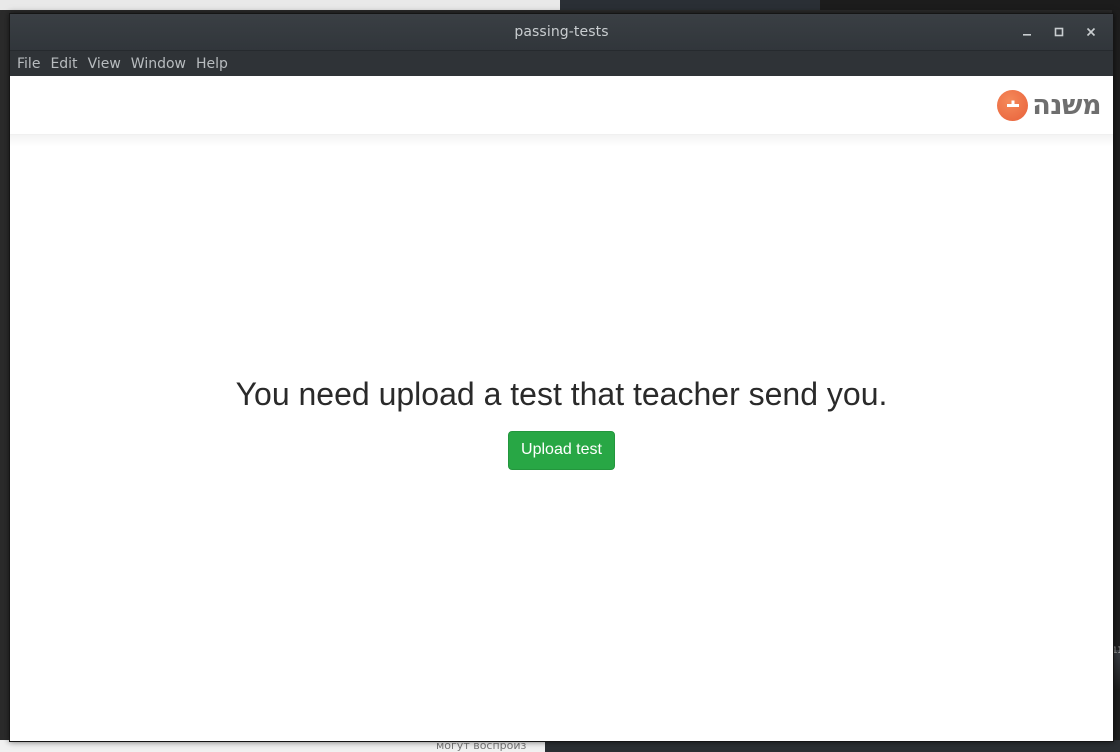  I want to click on close-icon, so click(1091, 32).